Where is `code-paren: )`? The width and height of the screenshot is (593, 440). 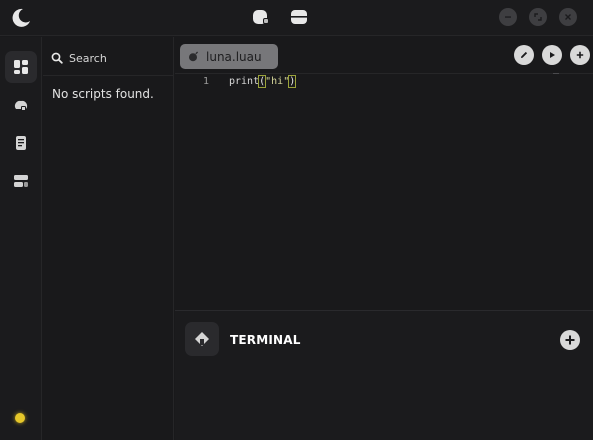
code-paren: ) is located at coordinates (292, 81).